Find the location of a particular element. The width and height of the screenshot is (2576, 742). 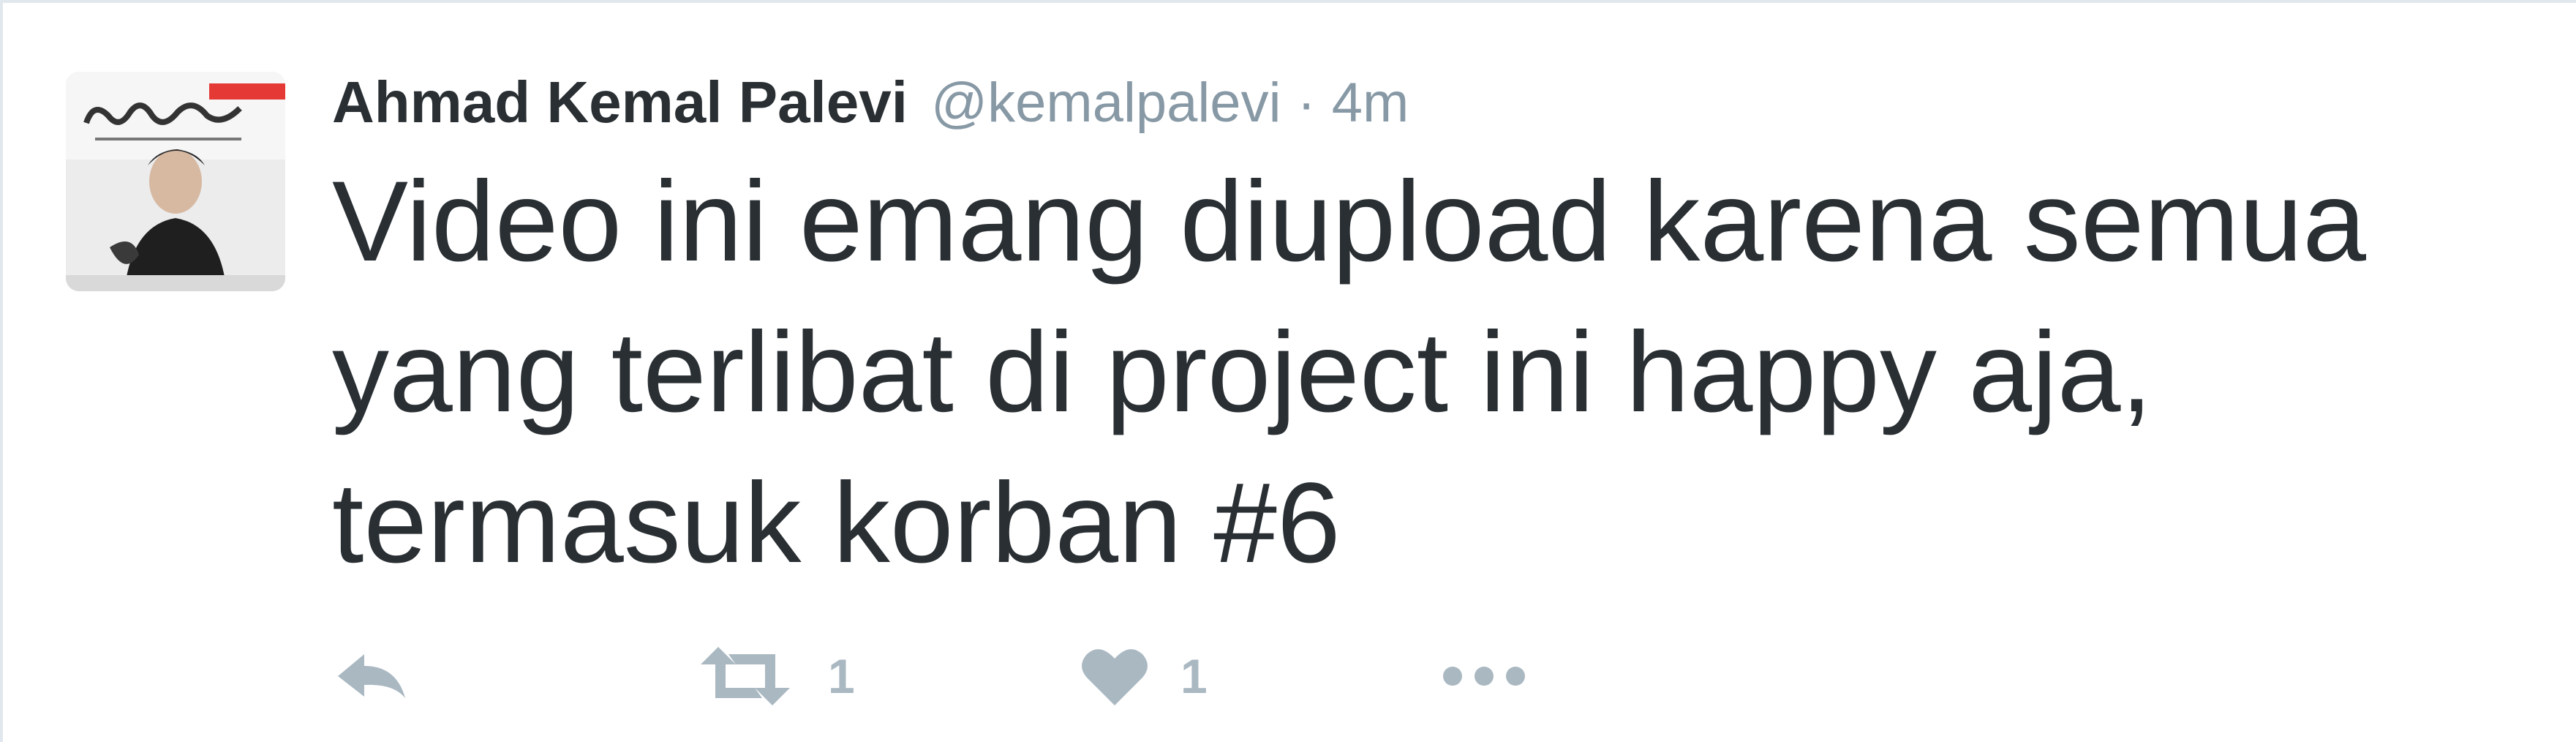

like-button: 1 is located at coordinates (1143, 676).